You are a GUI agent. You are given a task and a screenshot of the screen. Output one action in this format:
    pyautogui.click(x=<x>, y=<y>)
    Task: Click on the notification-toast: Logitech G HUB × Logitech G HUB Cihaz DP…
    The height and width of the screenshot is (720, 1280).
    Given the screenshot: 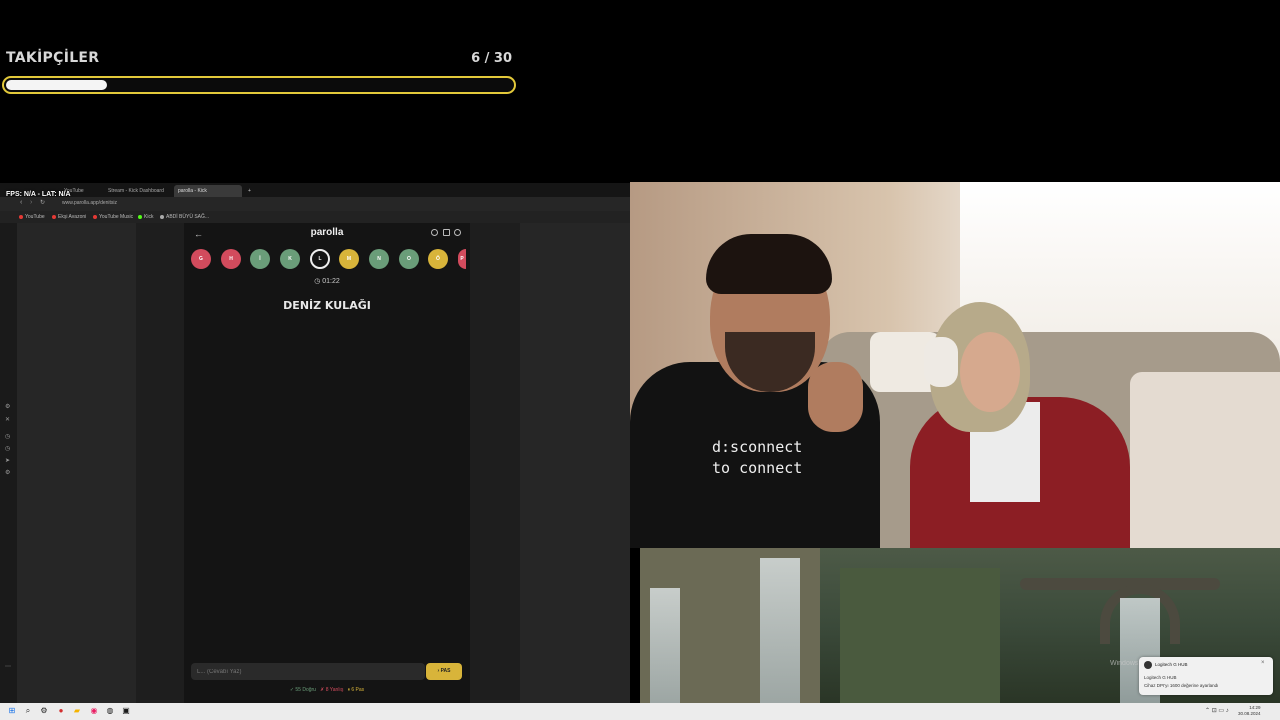 What is the action you would take?
    pyautogui.click(x=1206, y=676)
    